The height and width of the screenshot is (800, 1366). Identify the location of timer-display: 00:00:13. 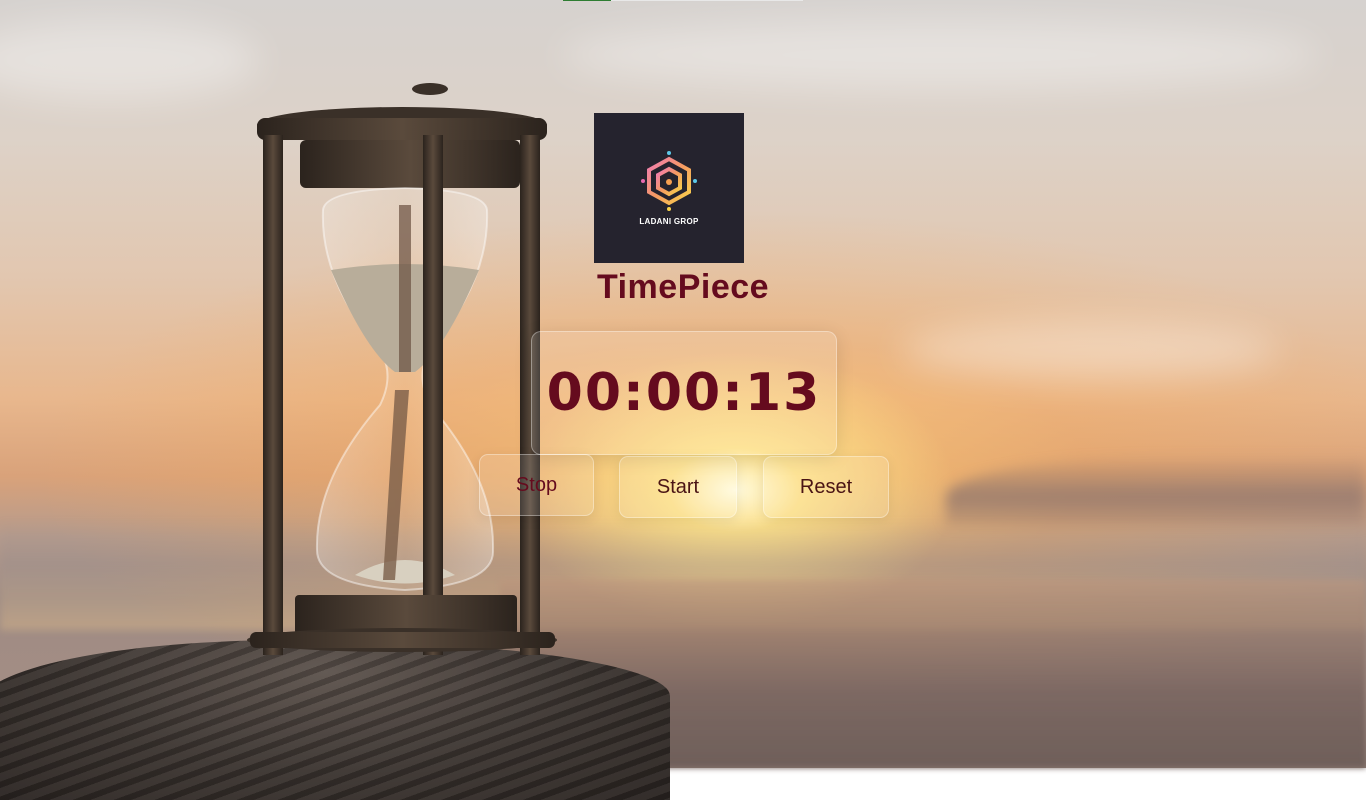
(684, 393).